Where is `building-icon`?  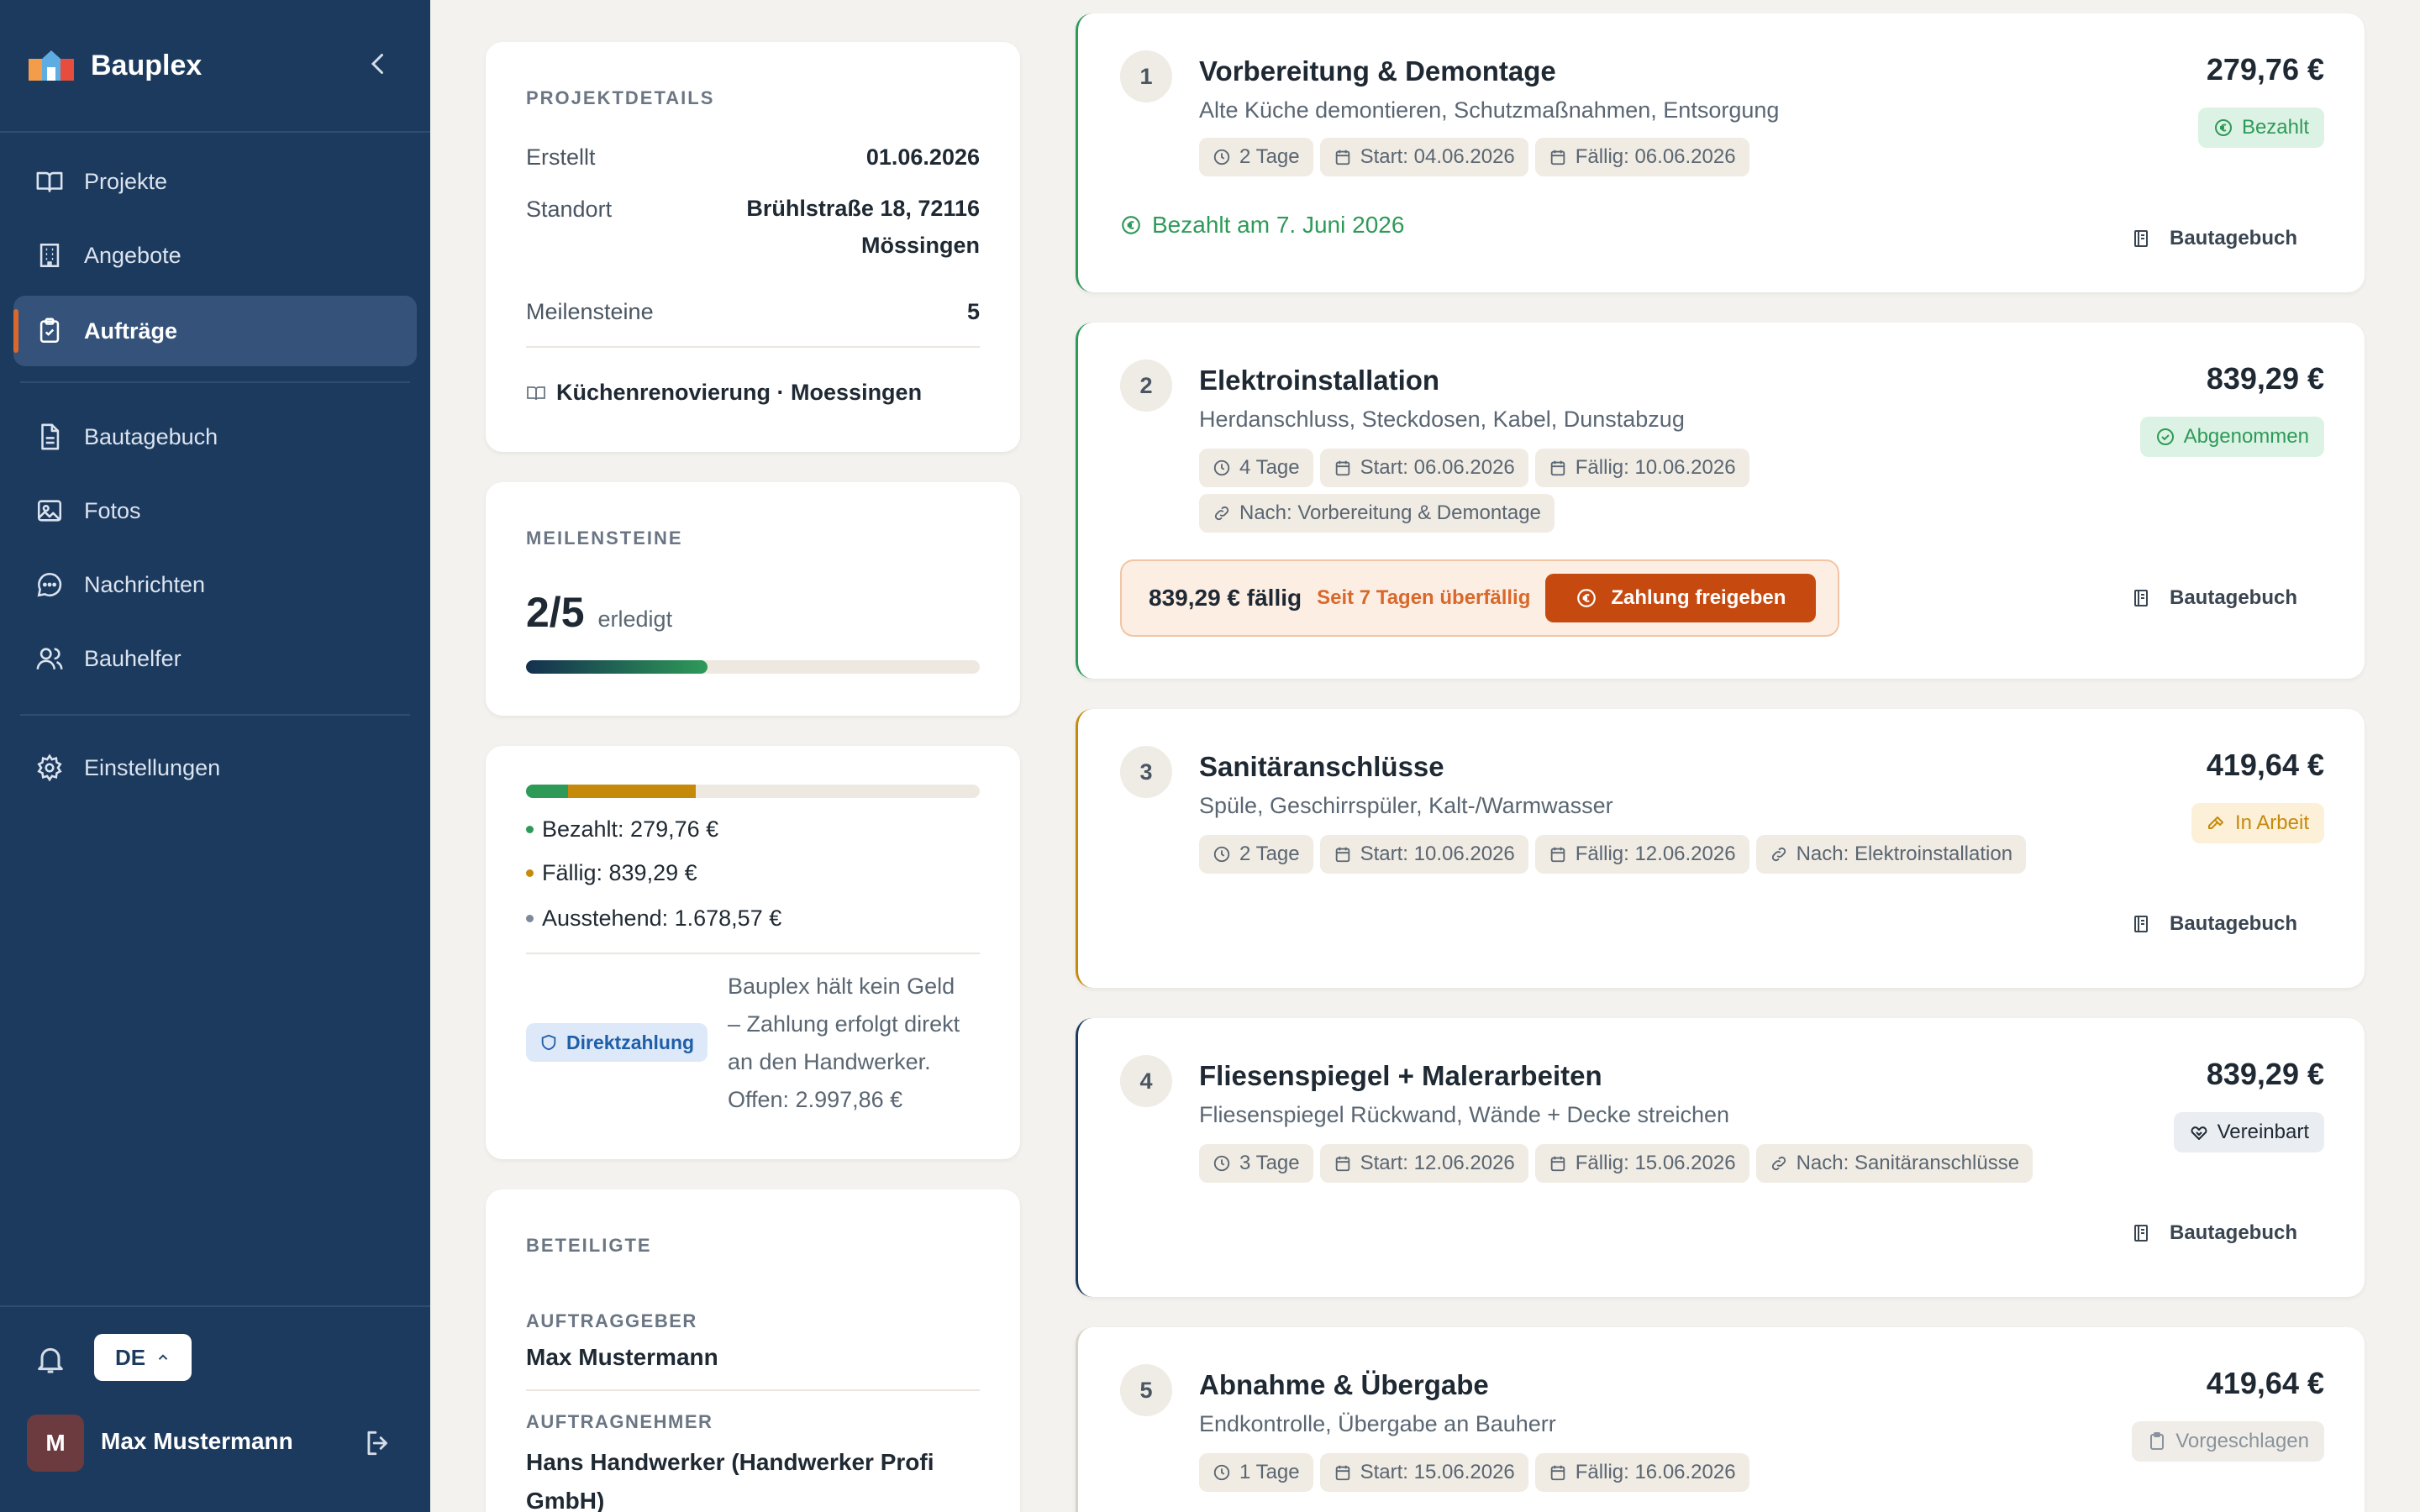
building-icon is located at coordinates (50, 255).